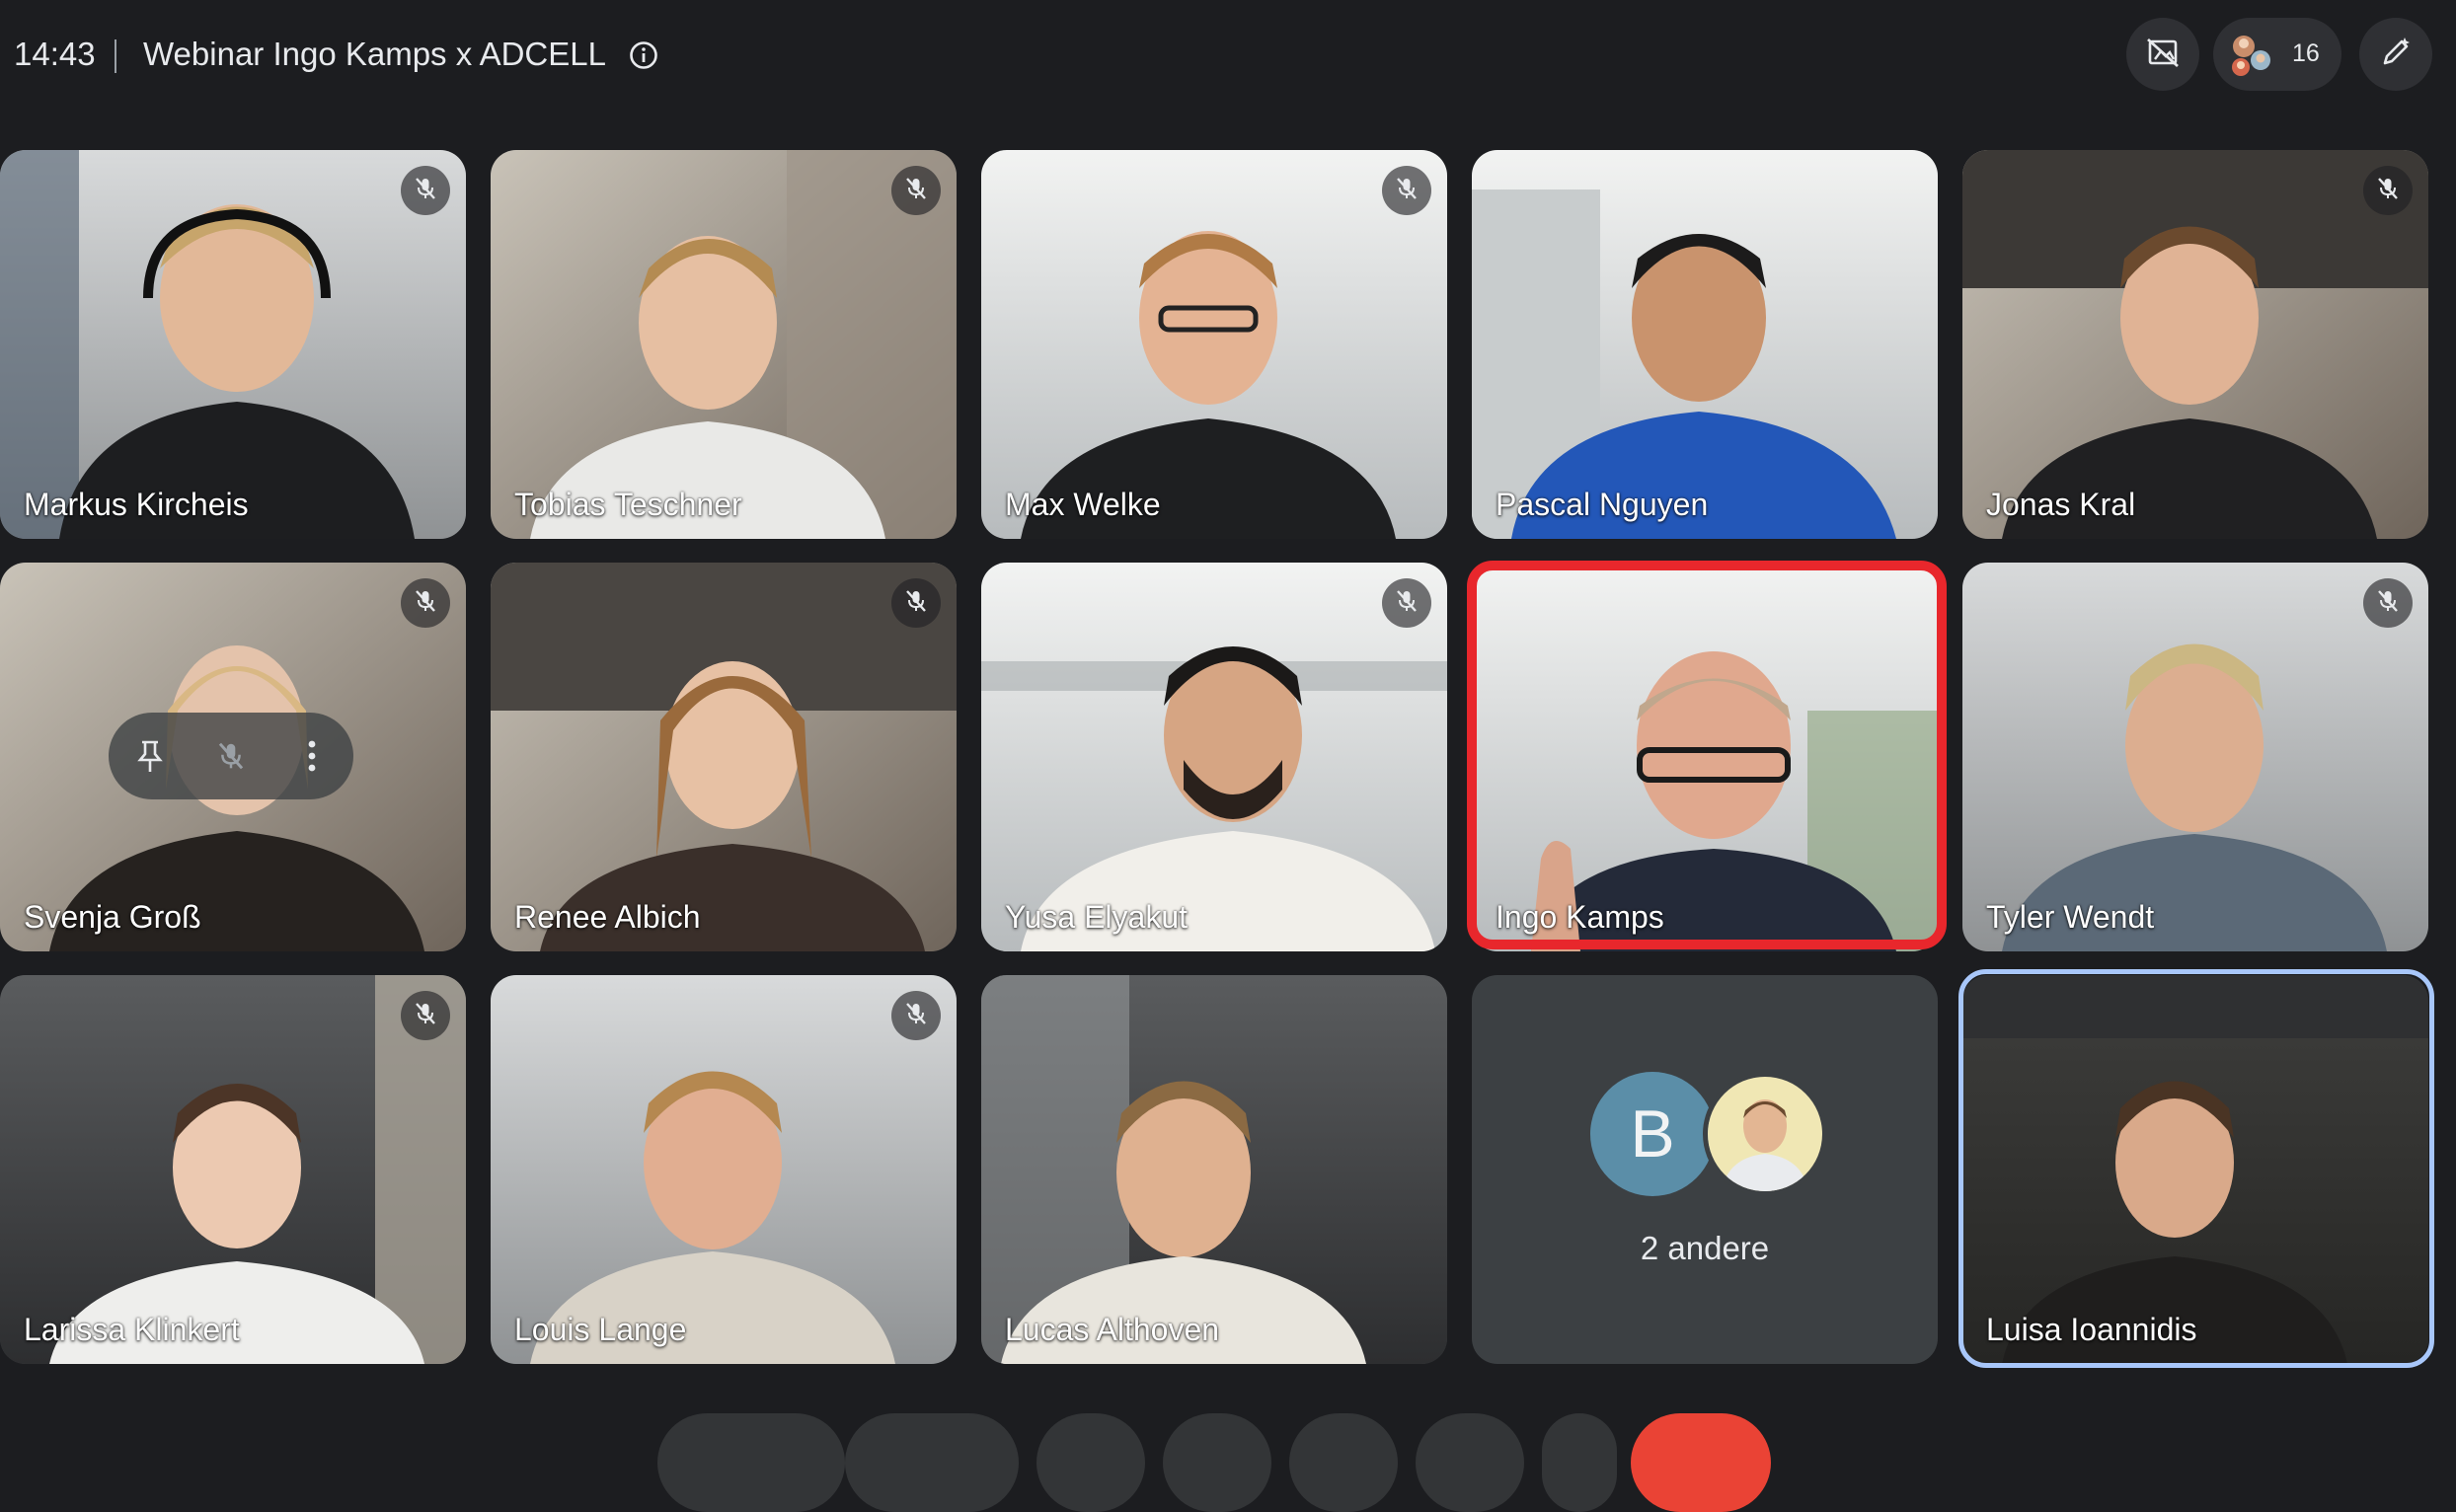 The image size is (2456, 1512). Describe the element at coordinates (1602, 505) in the screenshot. I see `participant-name: Pascal Nguyen` at that location.